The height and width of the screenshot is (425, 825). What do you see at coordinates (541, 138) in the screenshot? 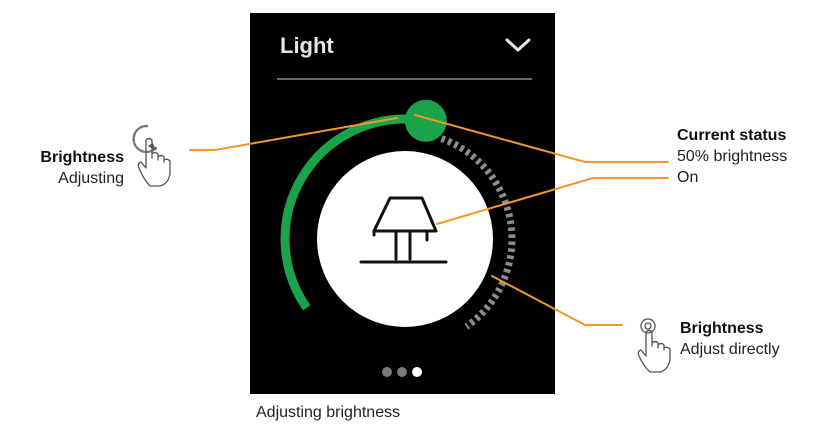
I see `leader-line-status-knob` at bounding box center [541, 138].